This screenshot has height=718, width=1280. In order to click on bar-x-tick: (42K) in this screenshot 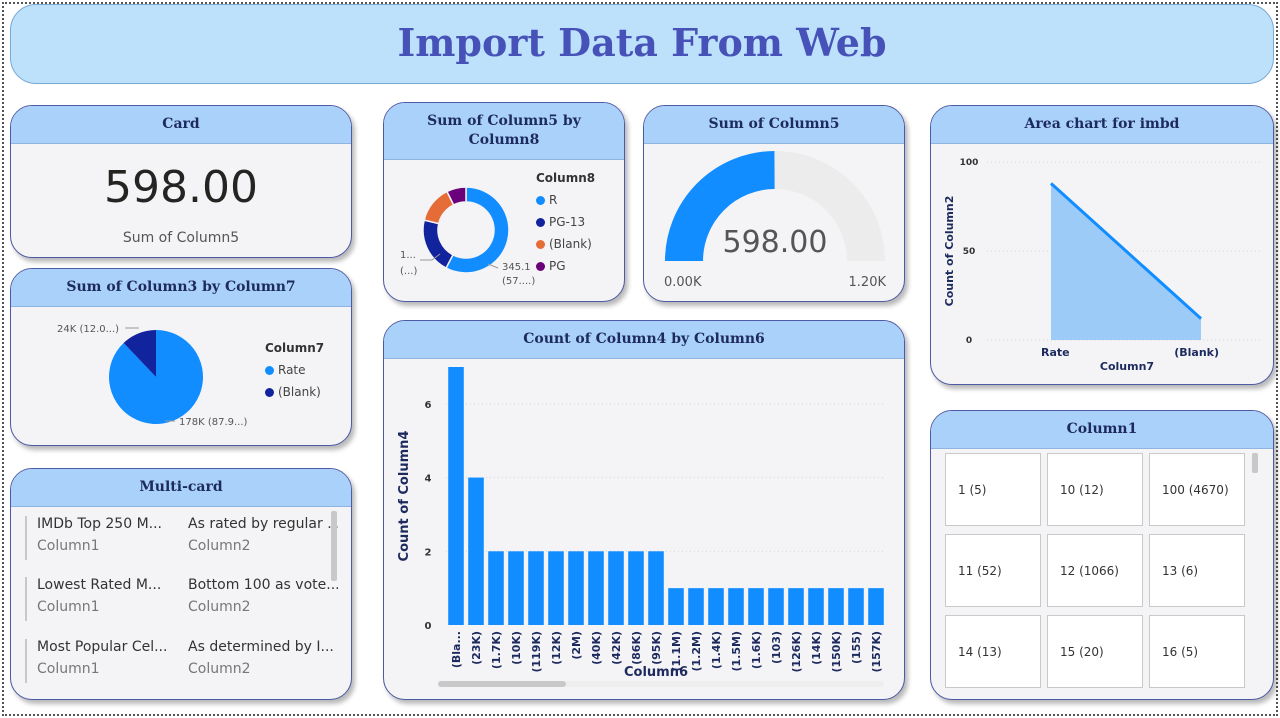, I will do `click(616, 648)`.